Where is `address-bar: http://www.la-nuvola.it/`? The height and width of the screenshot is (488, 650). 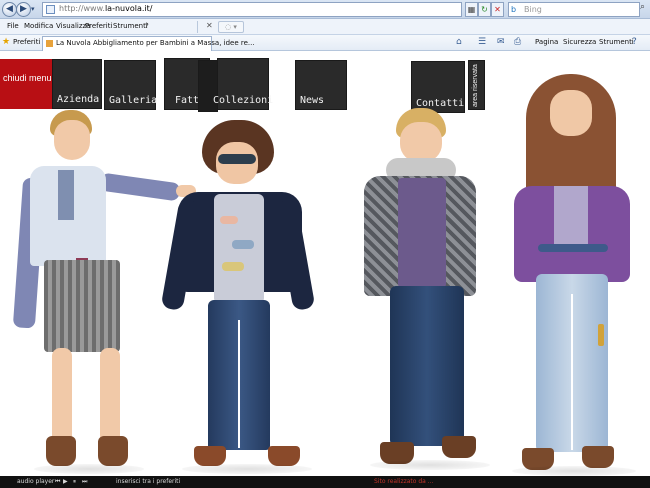 address-bar: http://www.la-nuvola.it/ is located at coordinates (252, 9).